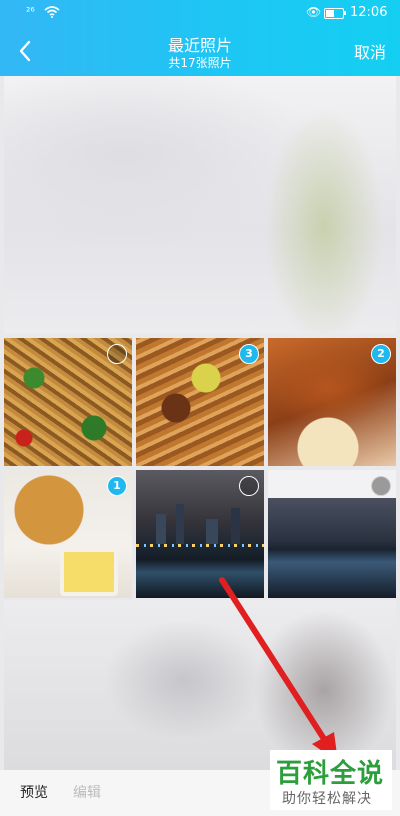 Image resolution: width=400 pixels, height=816 pixels. Describe the element at coordinates (381, 354) in the screenshot. I see `selection-badge: 2` at that location.